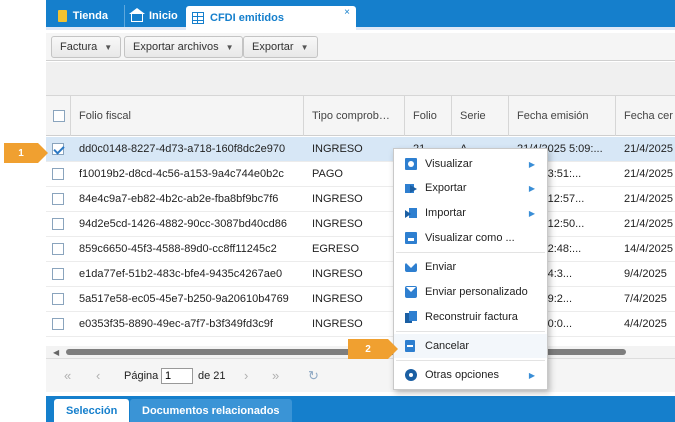 This screenshot has width=675, height=422. What do you see at coordinates (98, 375) in the screenshot?
I see `prev-page-icon: ‹` at bounding box center [98, 375].